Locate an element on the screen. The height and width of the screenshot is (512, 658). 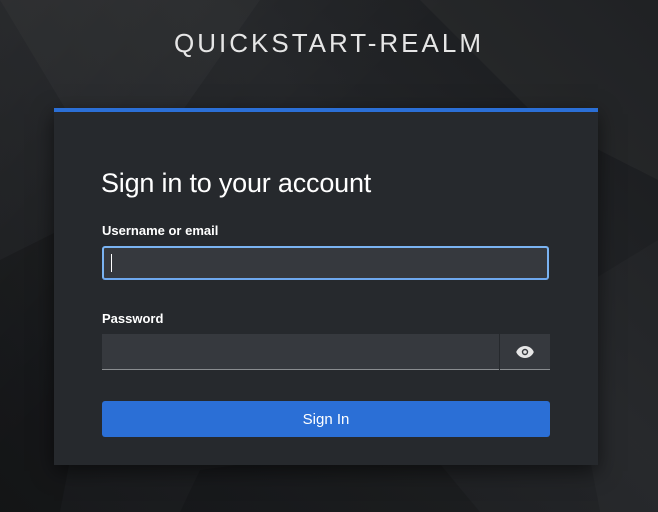
show-password-button is located at coordinates (525, 352).